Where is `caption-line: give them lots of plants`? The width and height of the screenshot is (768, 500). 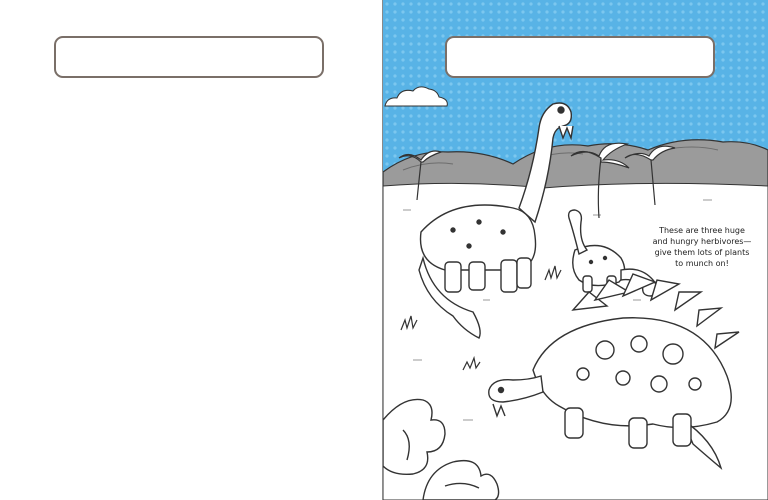 caption-line: give them lots of plants is located at coordinates (702, 252).